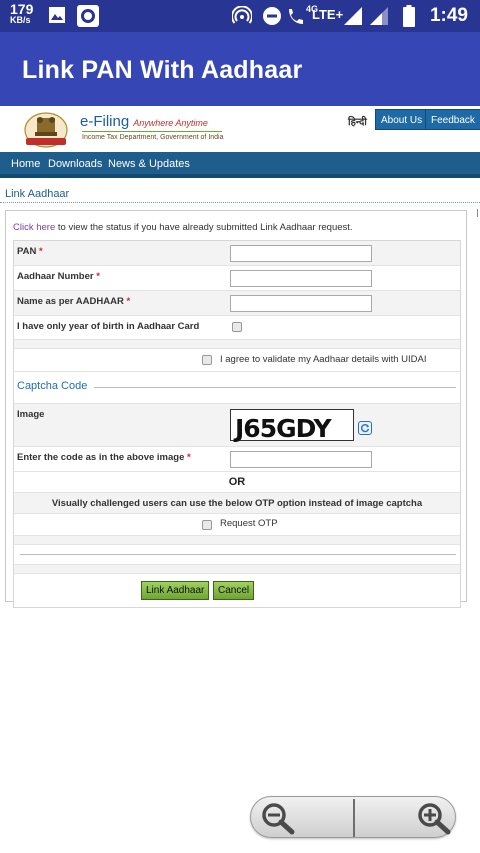  Describe the element at coordinates (365, 428) in the screenshot. I see `refresh-captcha-icon` at that location.